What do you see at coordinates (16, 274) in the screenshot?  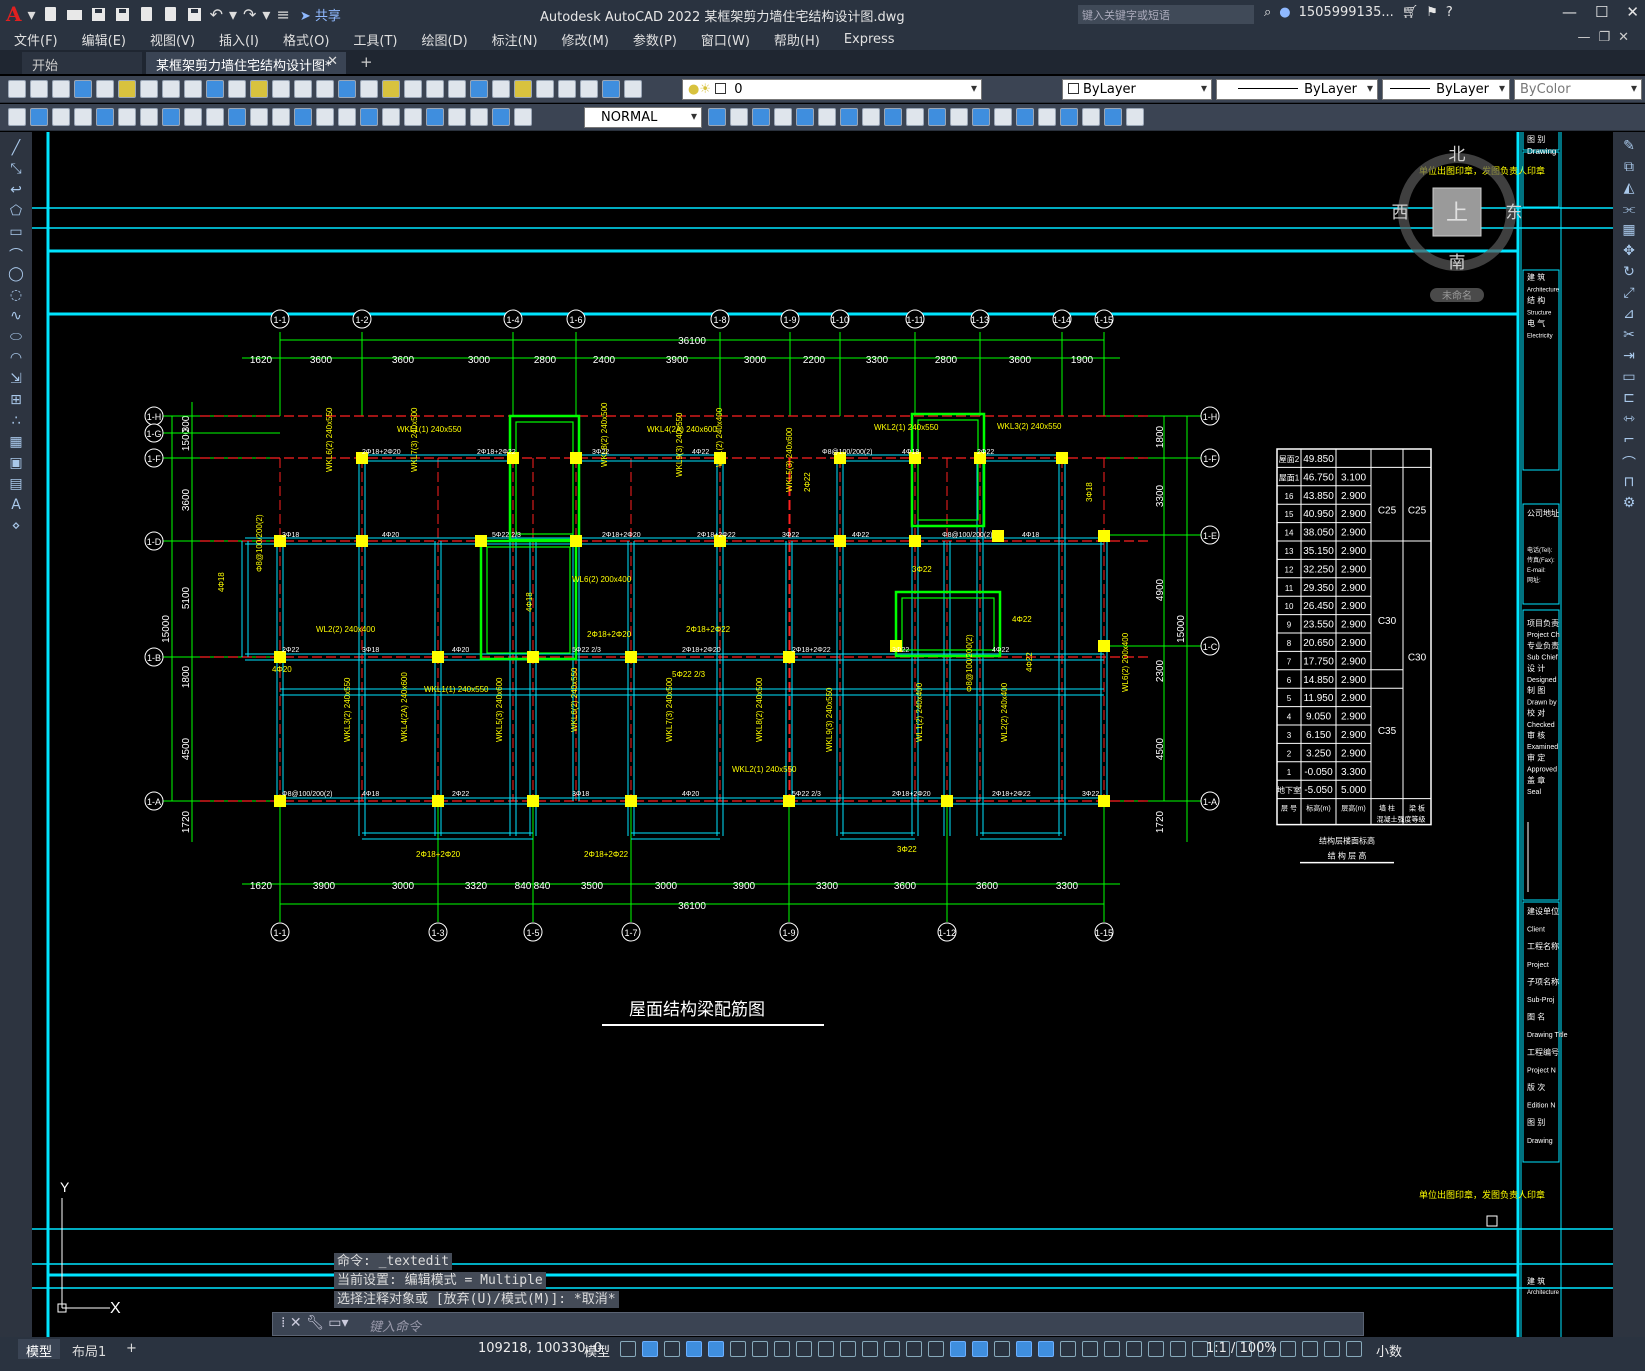 I see `draw-tool-7-icon: ◯` at bounding box center [16, 274].